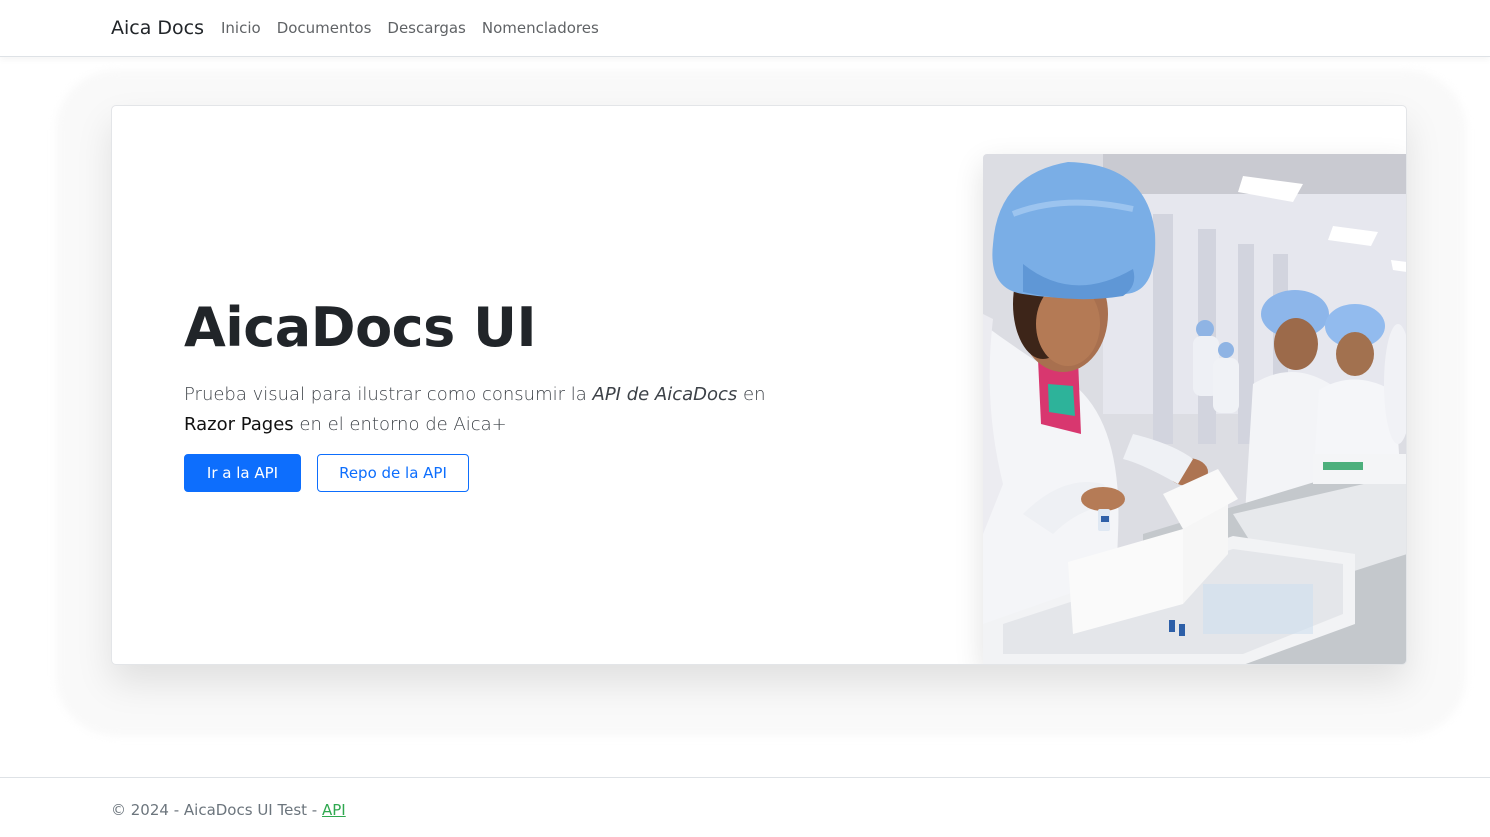 The width and height of the screenshot is (1490, 837). I want to click on go-to-api-button: Ir a la API, so click(242, 473).